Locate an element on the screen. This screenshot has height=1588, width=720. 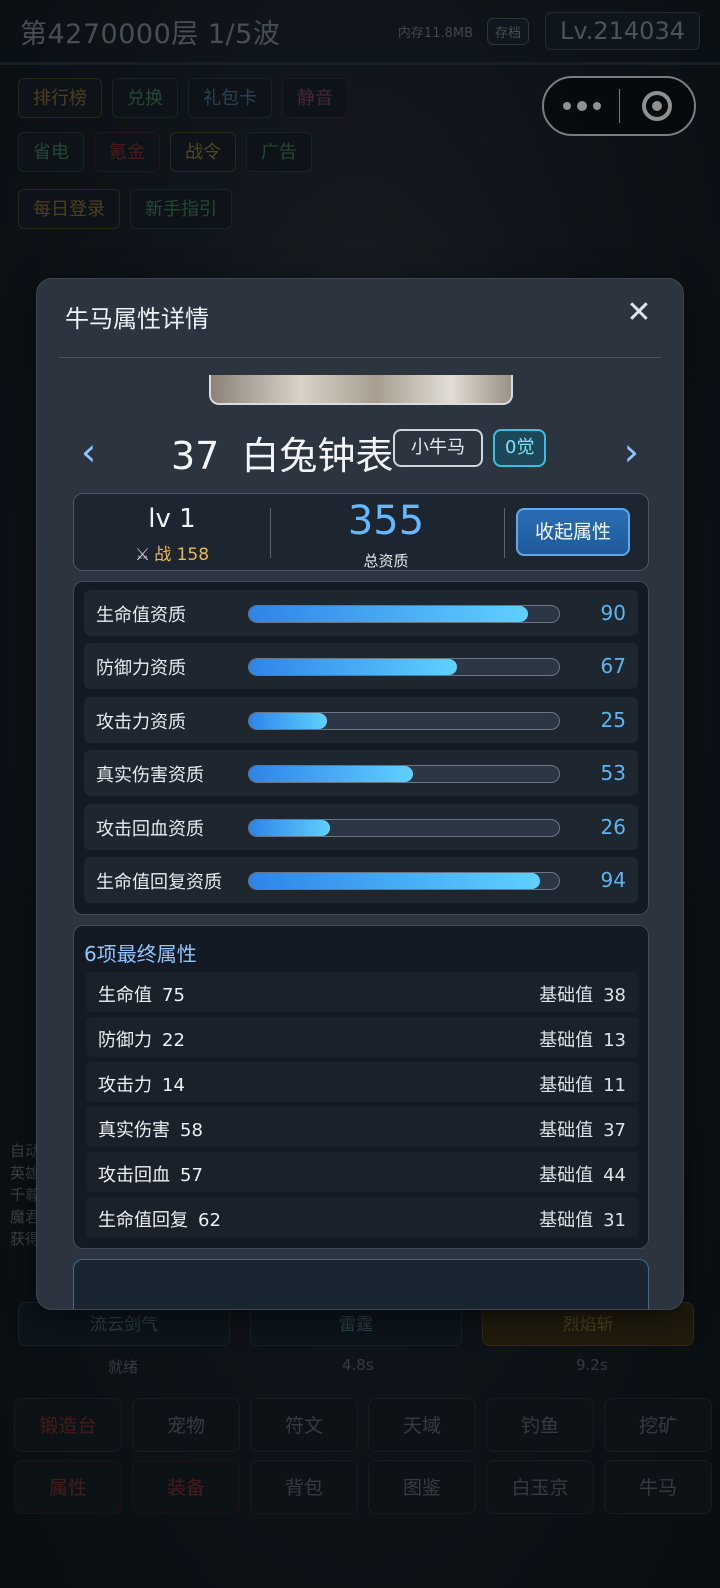
quality-row: 生命值资质 90 is located at coordinates (361, 613).